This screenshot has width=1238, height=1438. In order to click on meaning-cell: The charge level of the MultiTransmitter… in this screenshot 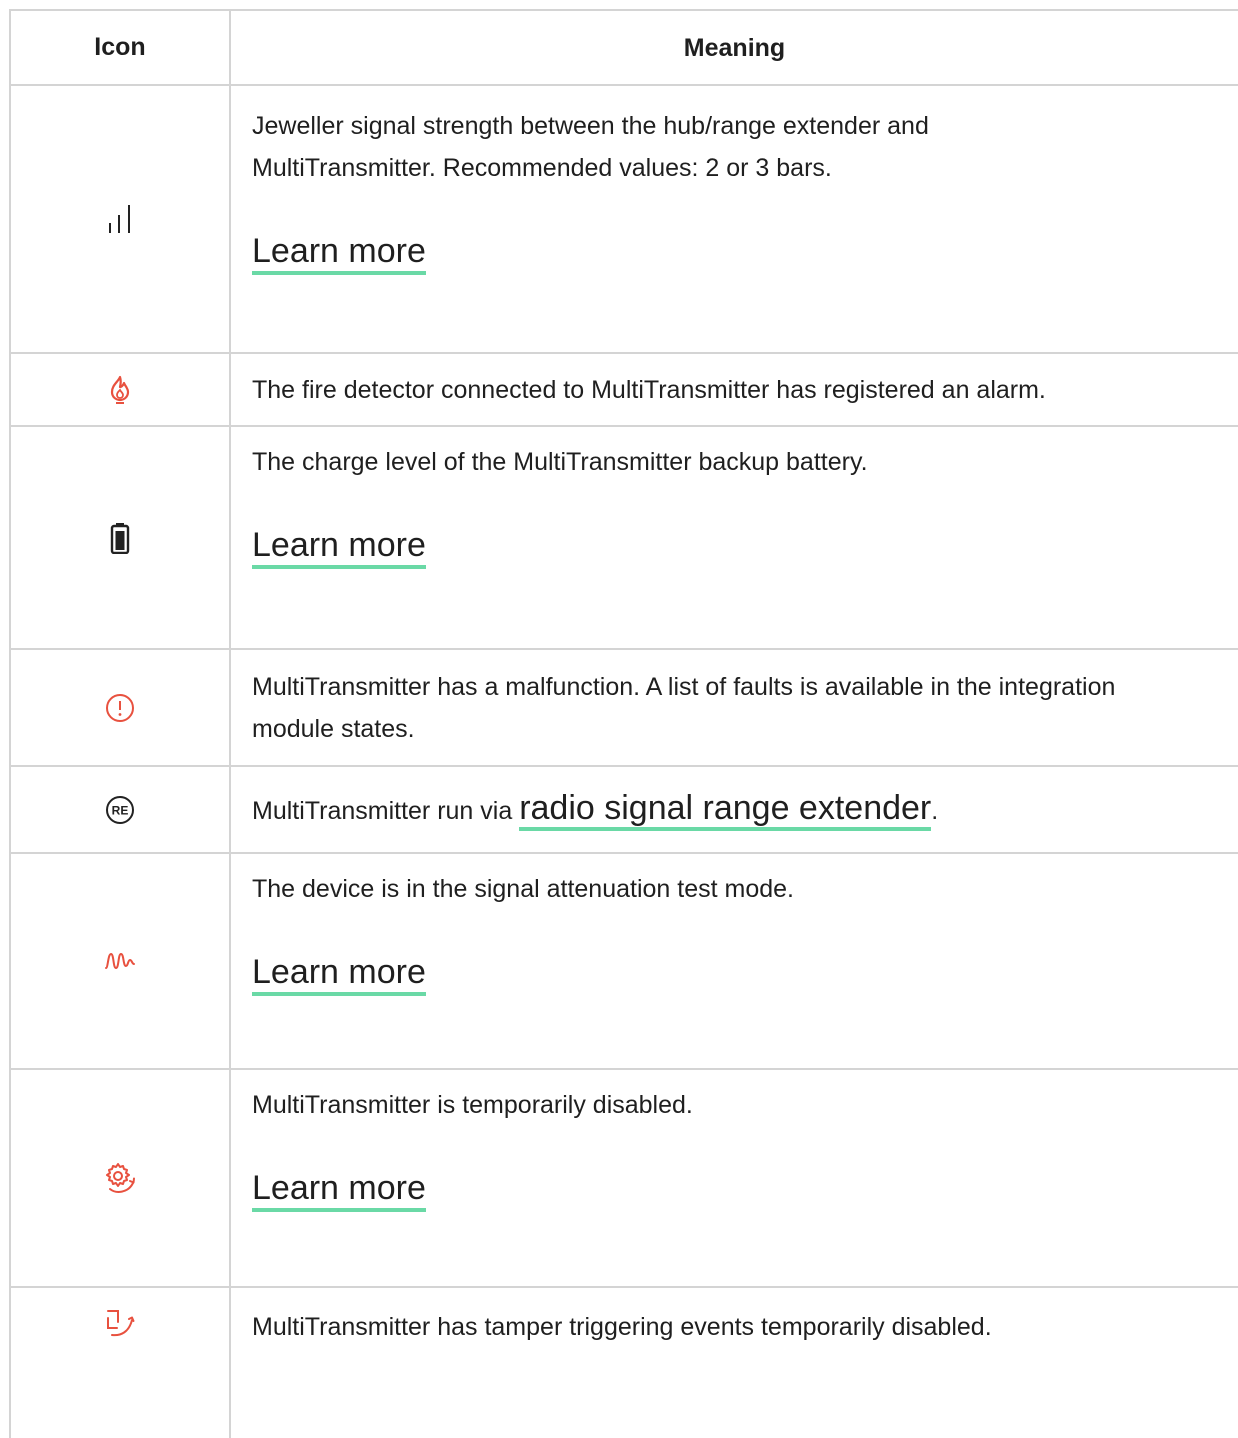, I will do `click(734, 537)`.